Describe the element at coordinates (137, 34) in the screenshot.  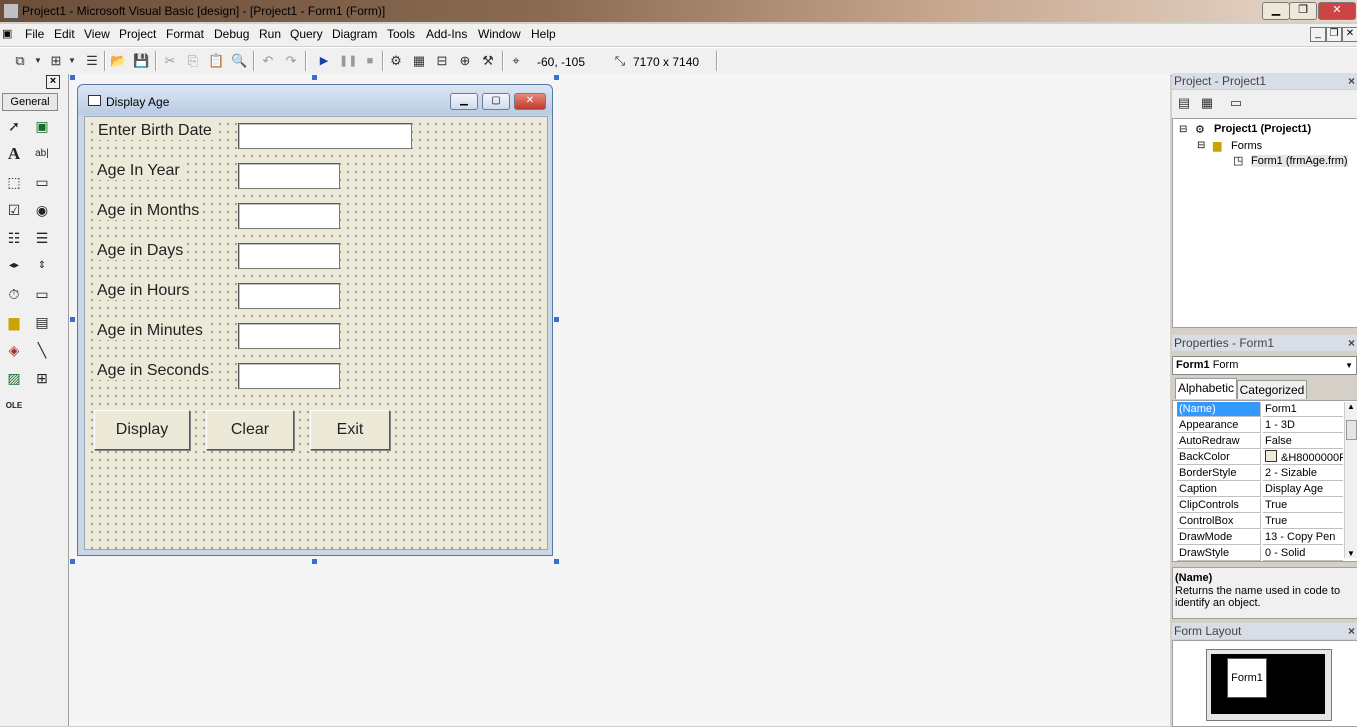
I see `menu-project: Project` at that location.